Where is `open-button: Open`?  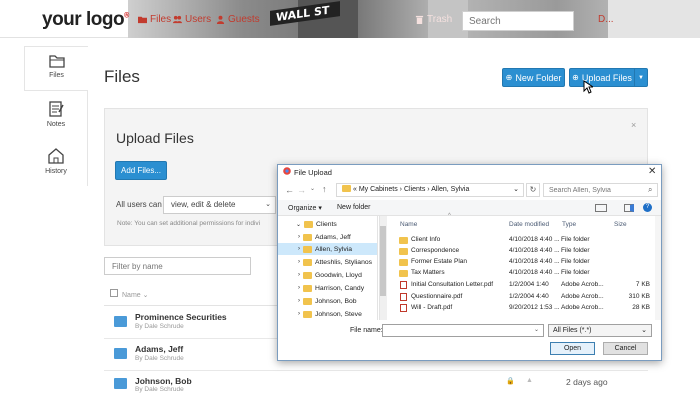
open-button: Open is located at coordinates (572, 348).